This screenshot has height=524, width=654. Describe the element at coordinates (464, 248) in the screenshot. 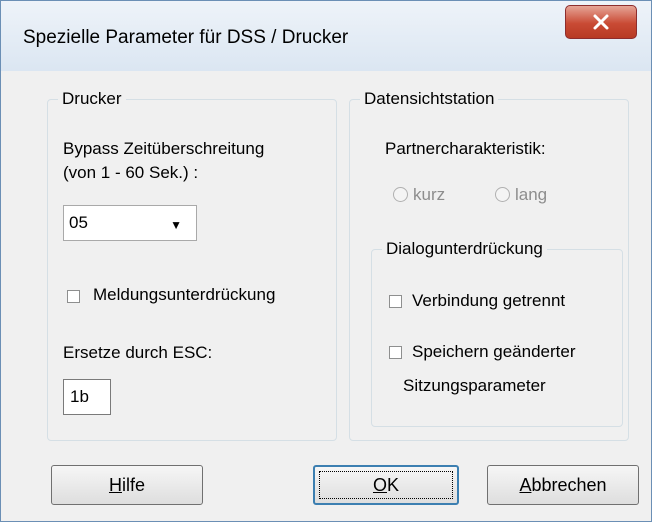

I see `dialog-legend: Dialogunterdrückung` at that location.